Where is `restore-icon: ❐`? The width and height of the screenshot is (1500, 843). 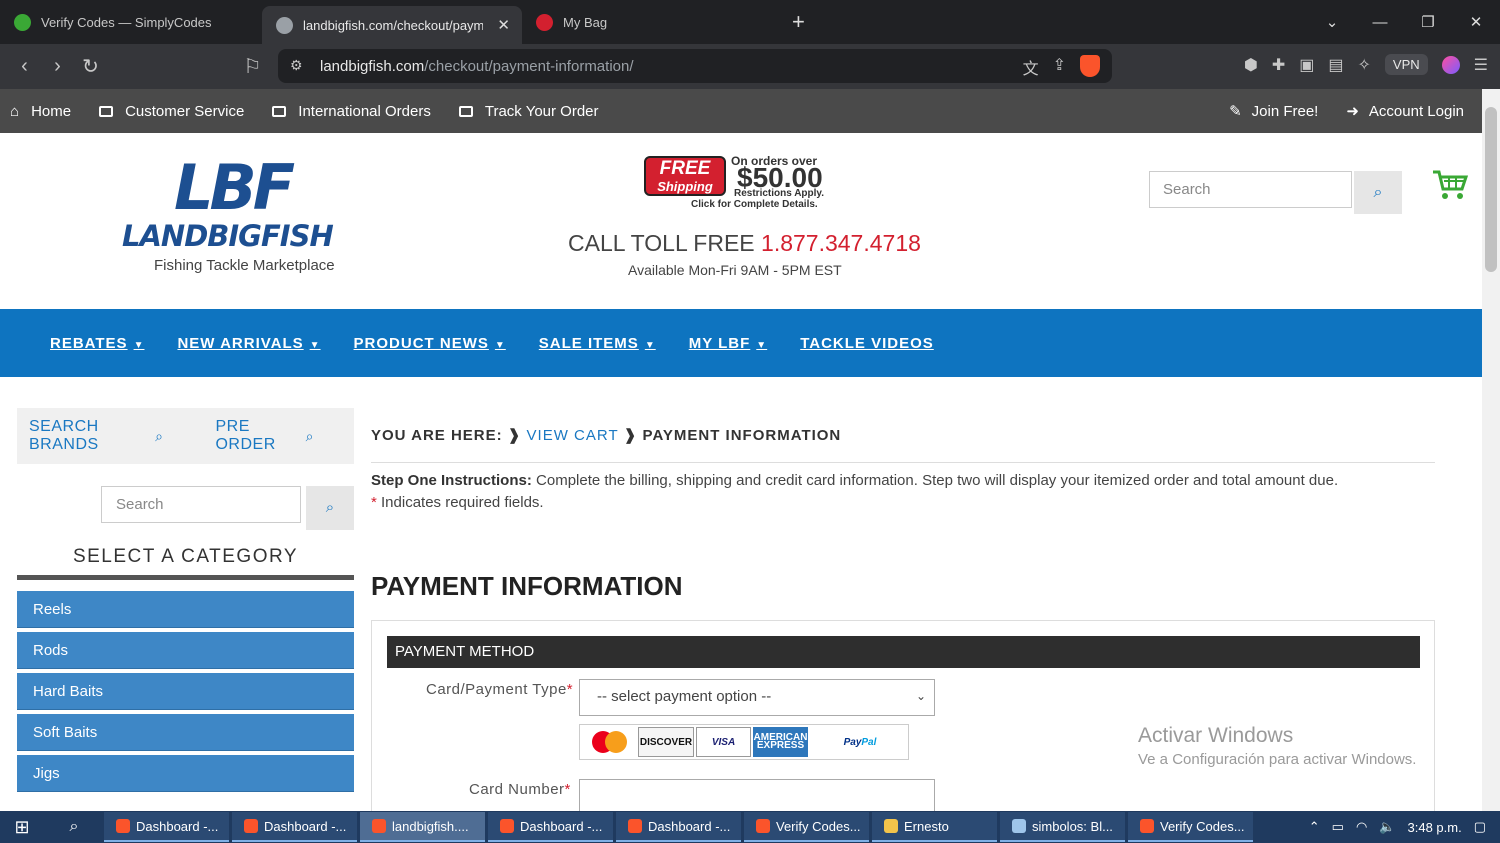 restore-icon: ❐ is located at coordinates (1428, 22).